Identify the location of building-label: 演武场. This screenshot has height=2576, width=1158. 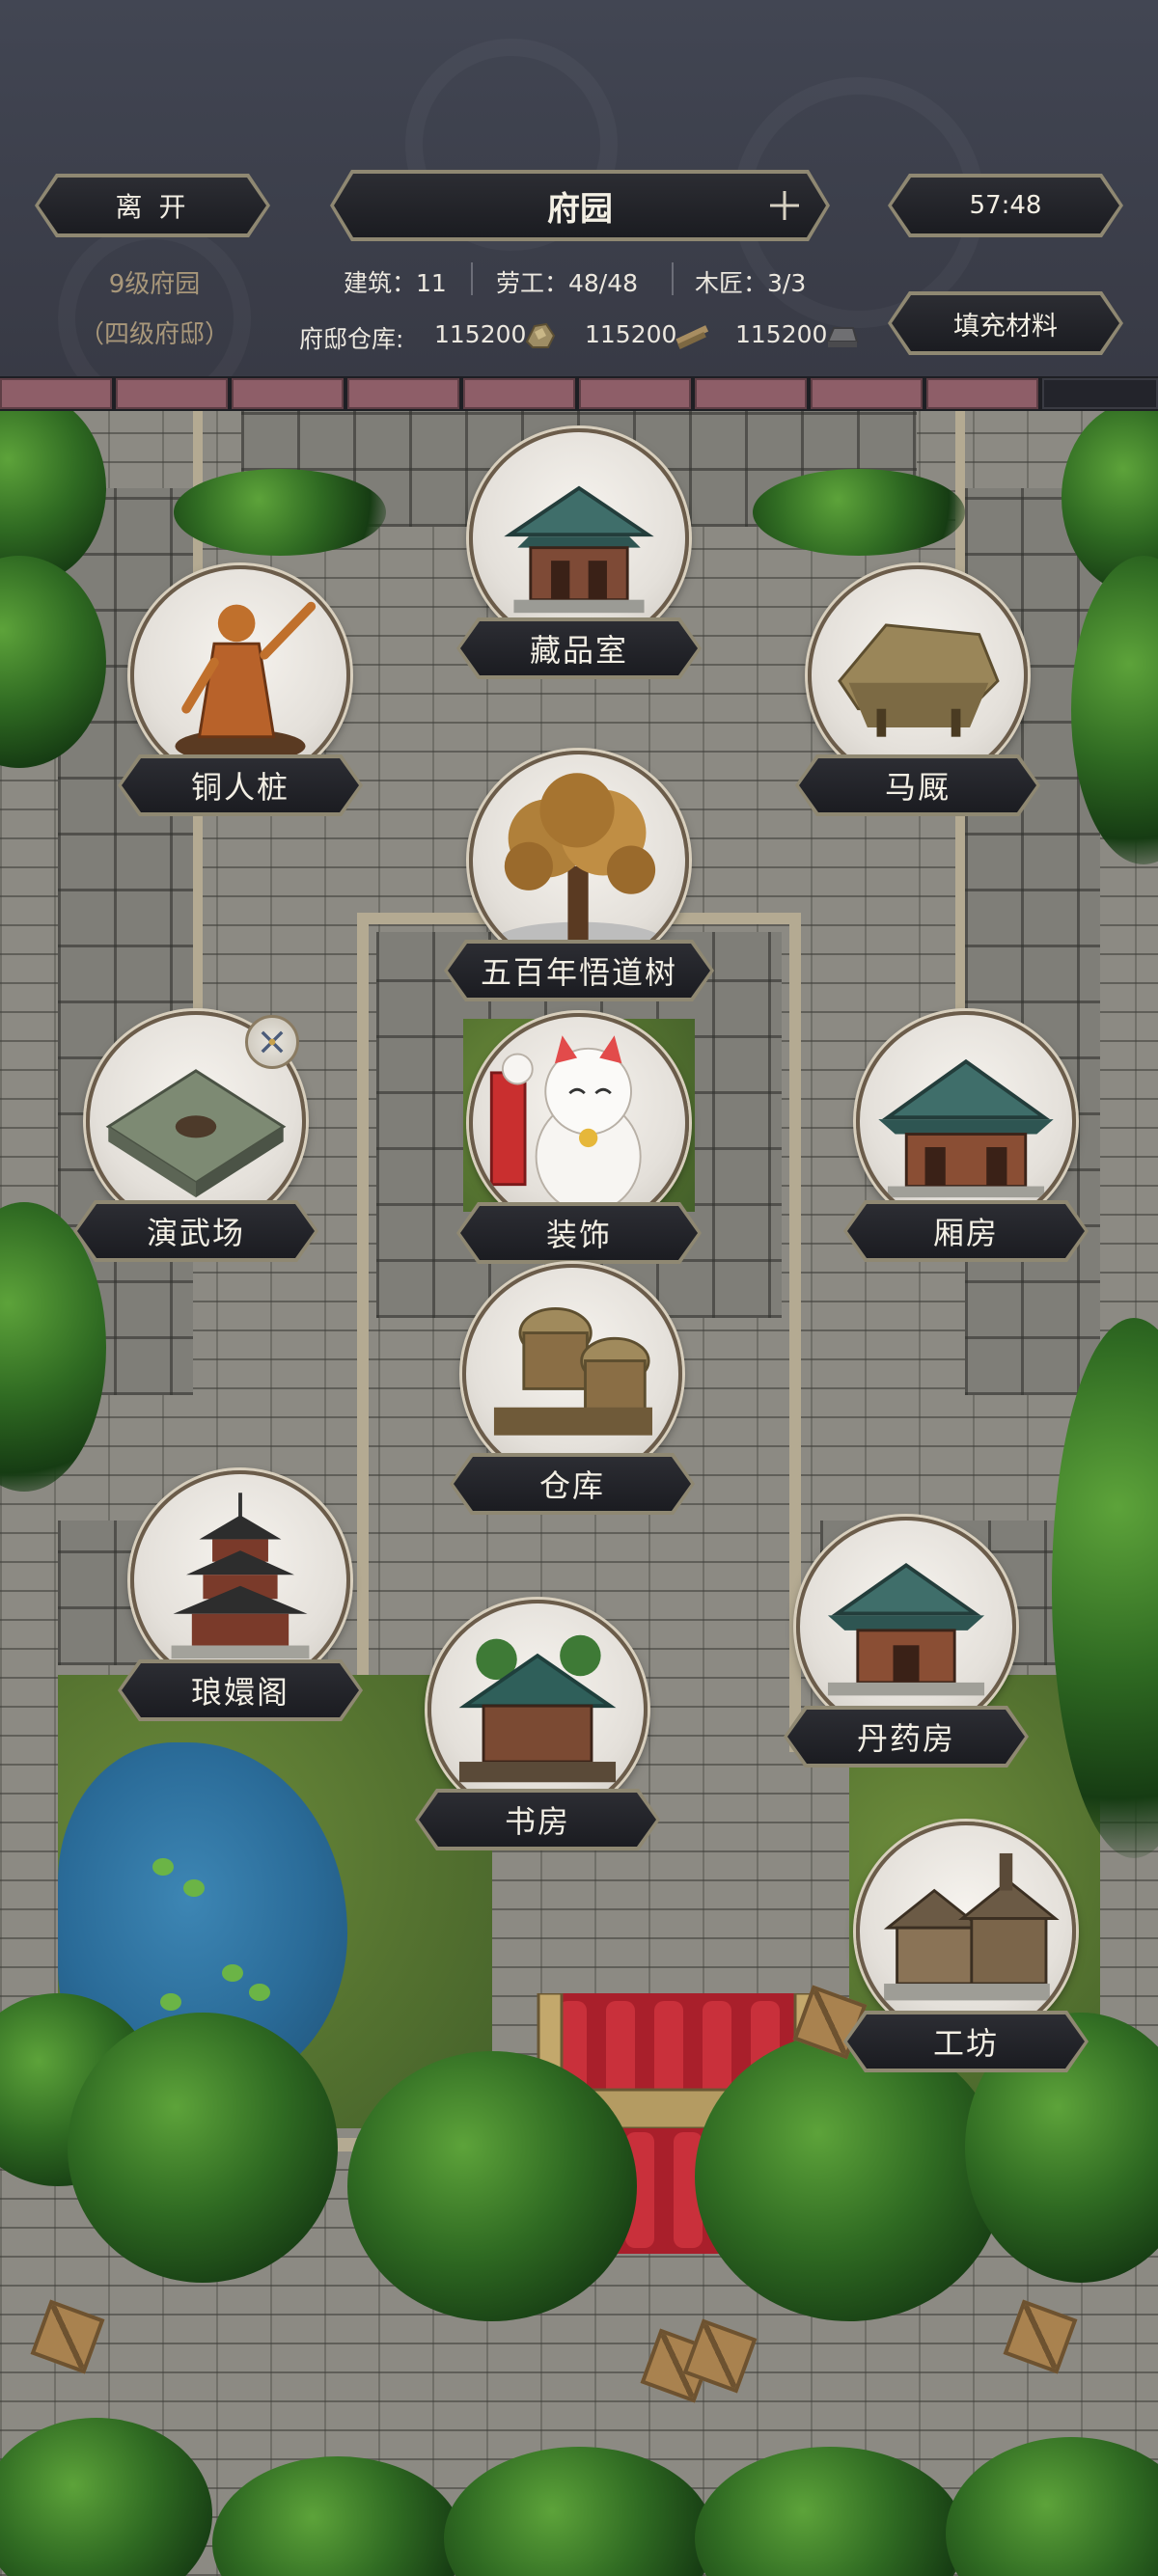
(195, 1231).